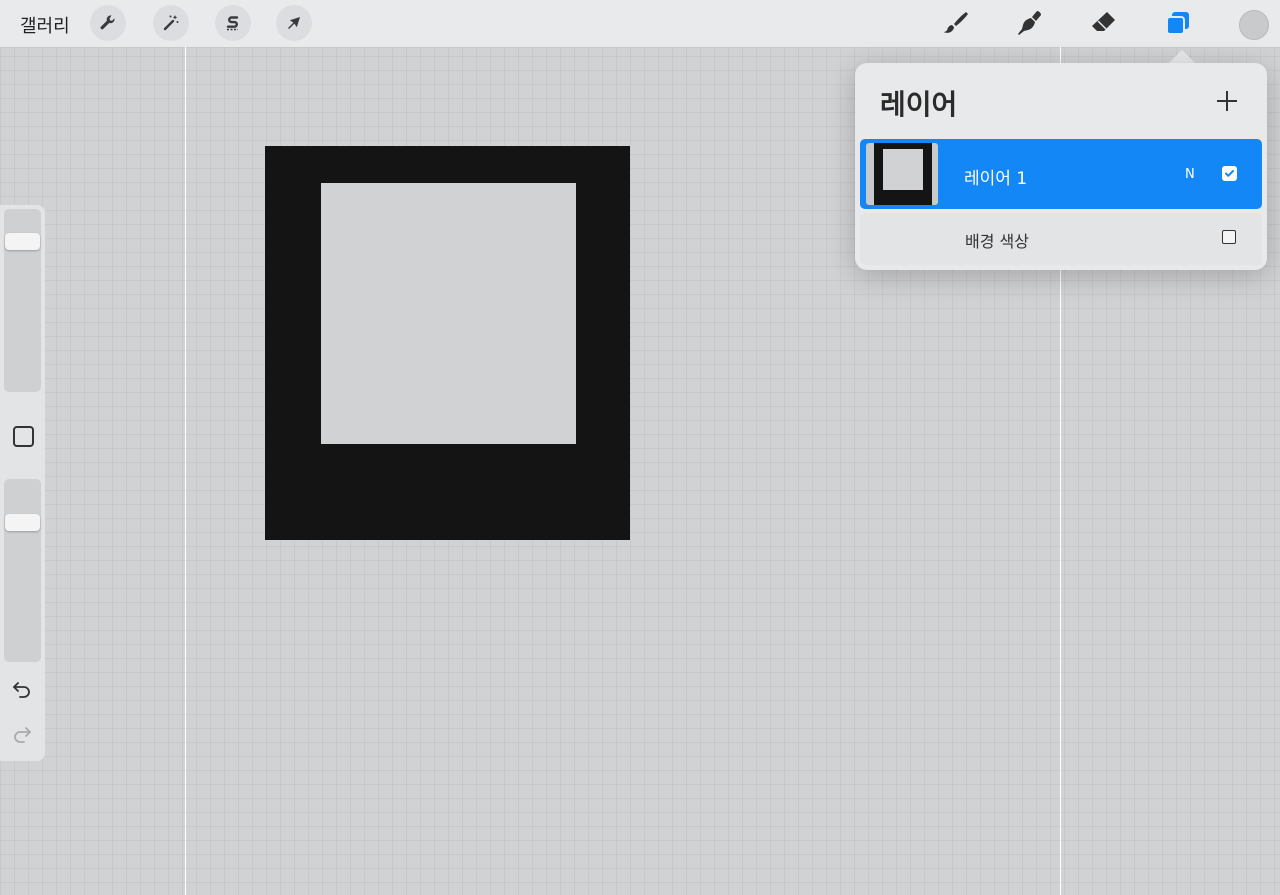 This screenshot has width=1280, height=895. What do you see at coordinates (996, 179) in the screenshot?
I see `layer-name: 레이어 1` at bounding box center [996, 179].